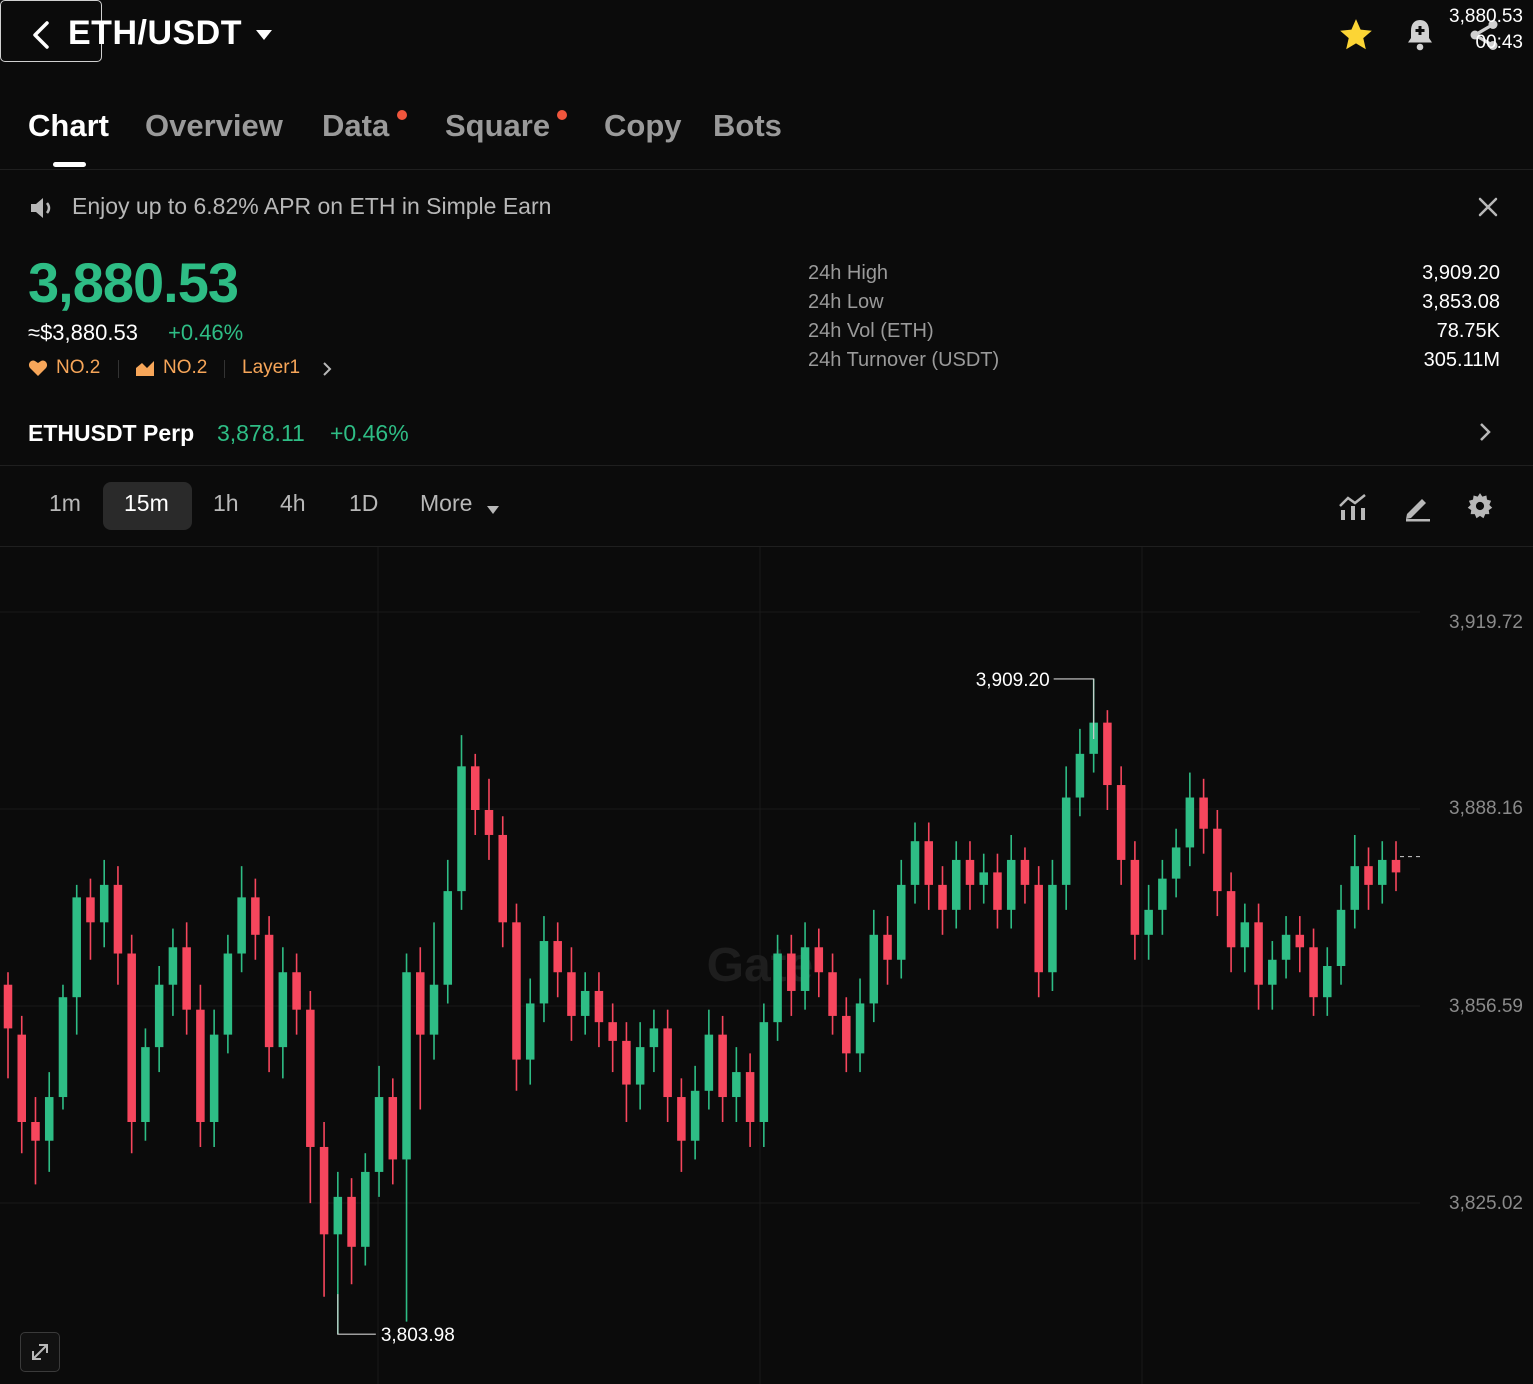 The height and width of the screenshot is (1384, 1533). What do you see at coordinates (111, 433) in the screenshot?
I see `perp-name: ETHUSDT Perp` at bounding box center [111, 433].